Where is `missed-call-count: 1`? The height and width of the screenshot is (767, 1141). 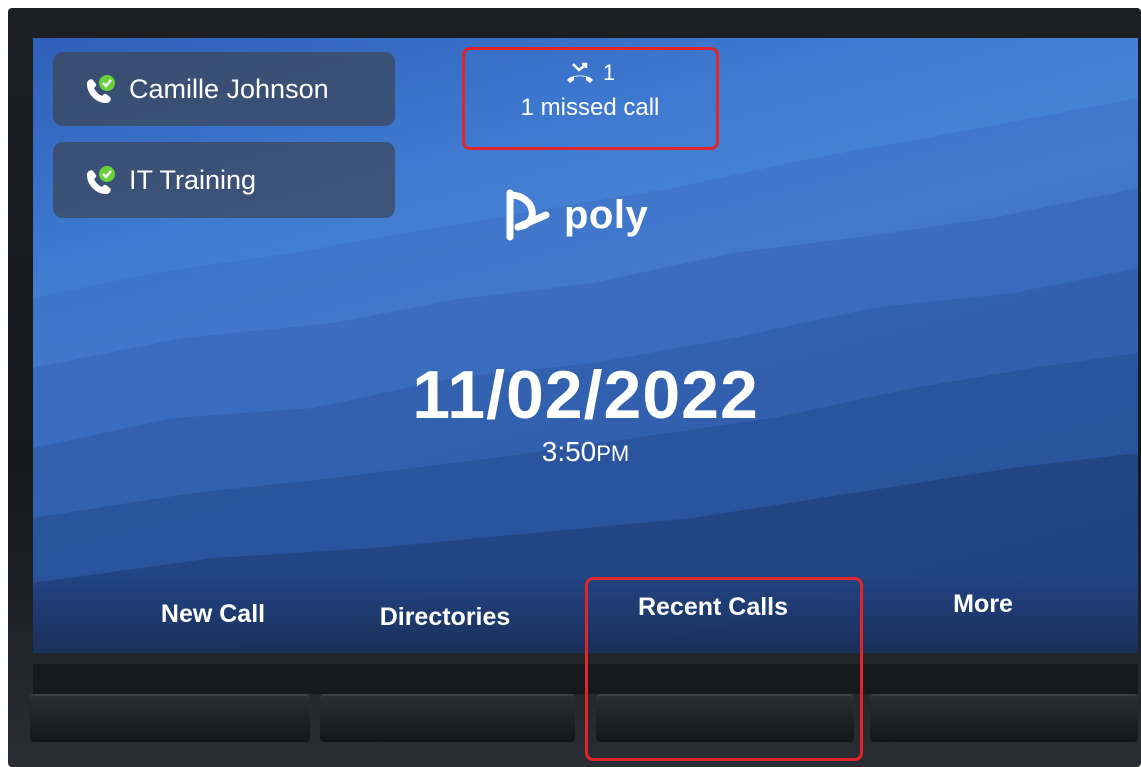
missed-call-count: 1 is located at coordinates (609, 72).